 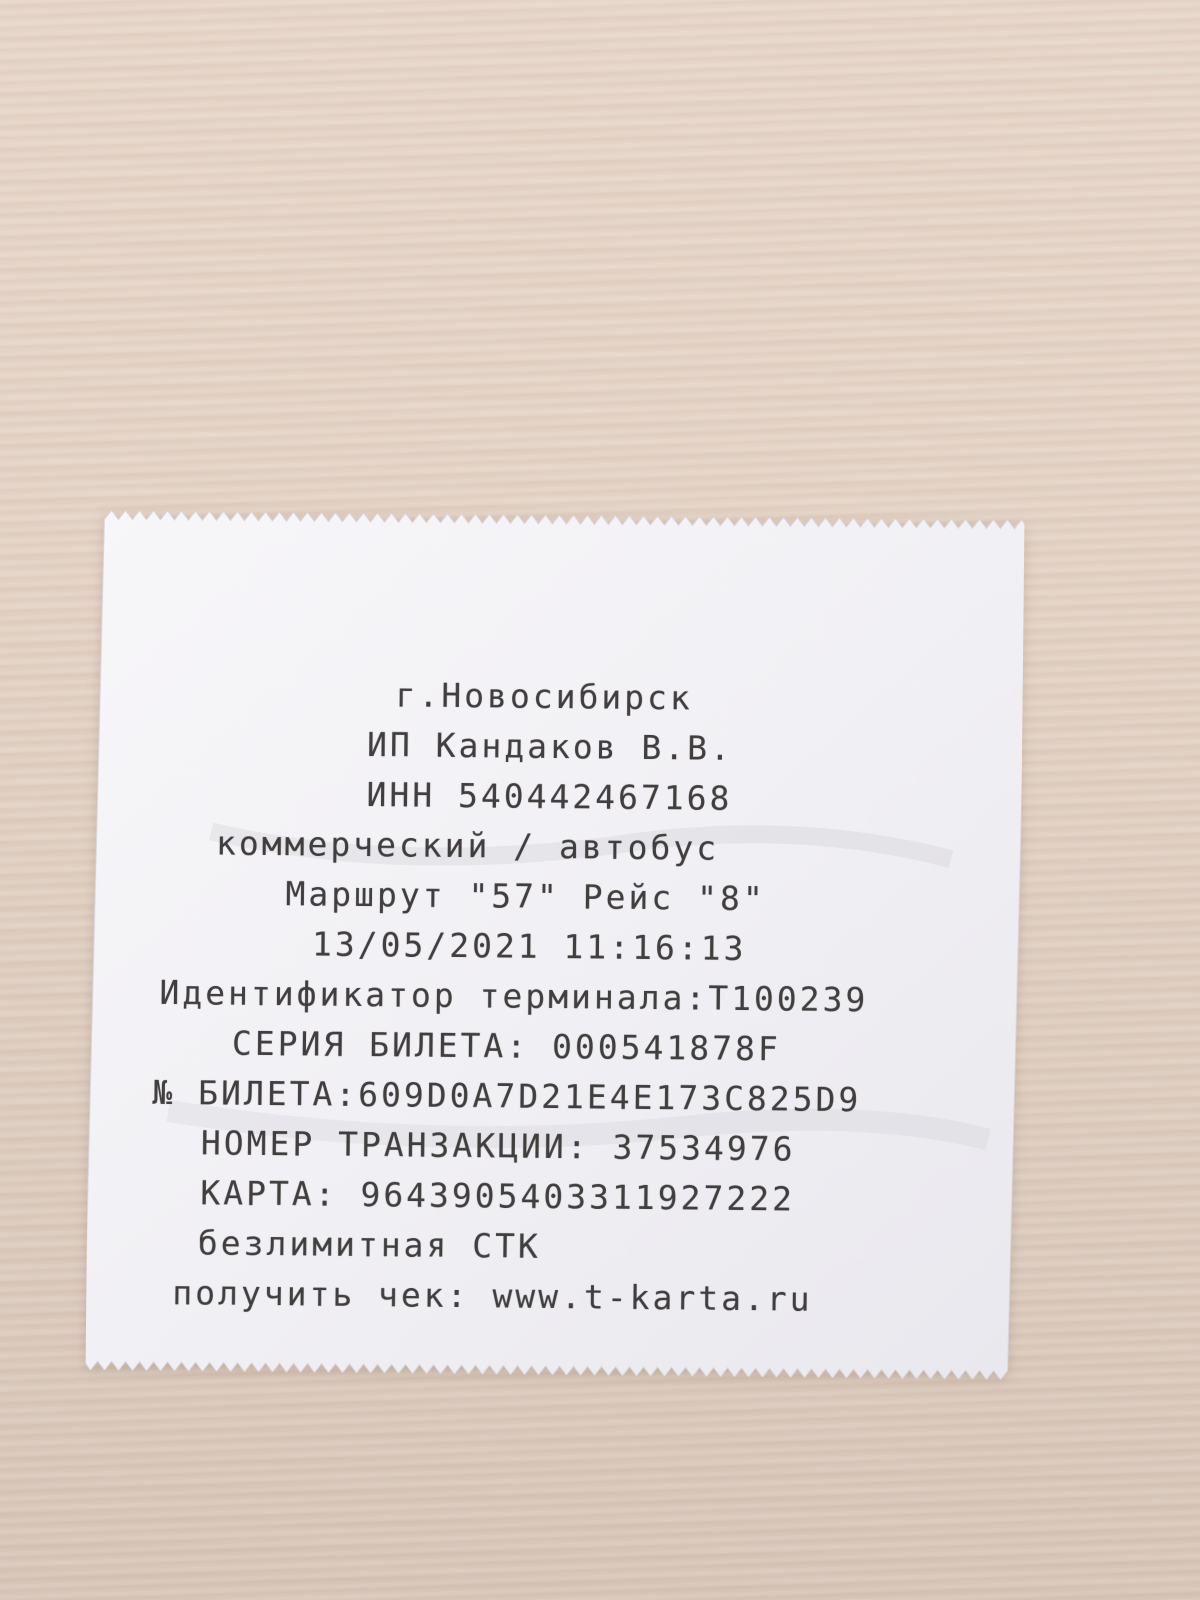 I want to click on receipt-merchant: ИП Кандаков В.В., so click(x=550, y=746).